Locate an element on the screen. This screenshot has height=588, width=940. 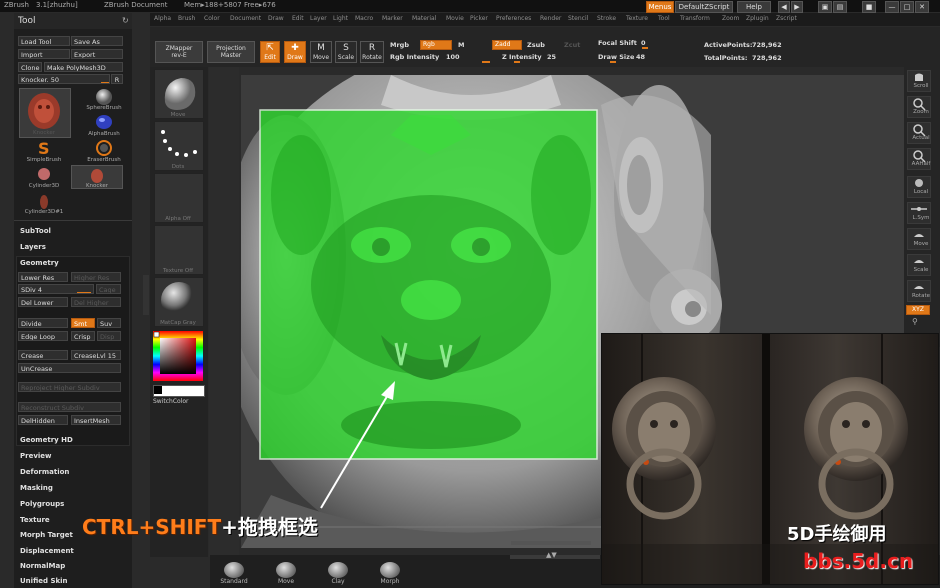
suv-toggle: Suv is located at coordinates (109, 323).